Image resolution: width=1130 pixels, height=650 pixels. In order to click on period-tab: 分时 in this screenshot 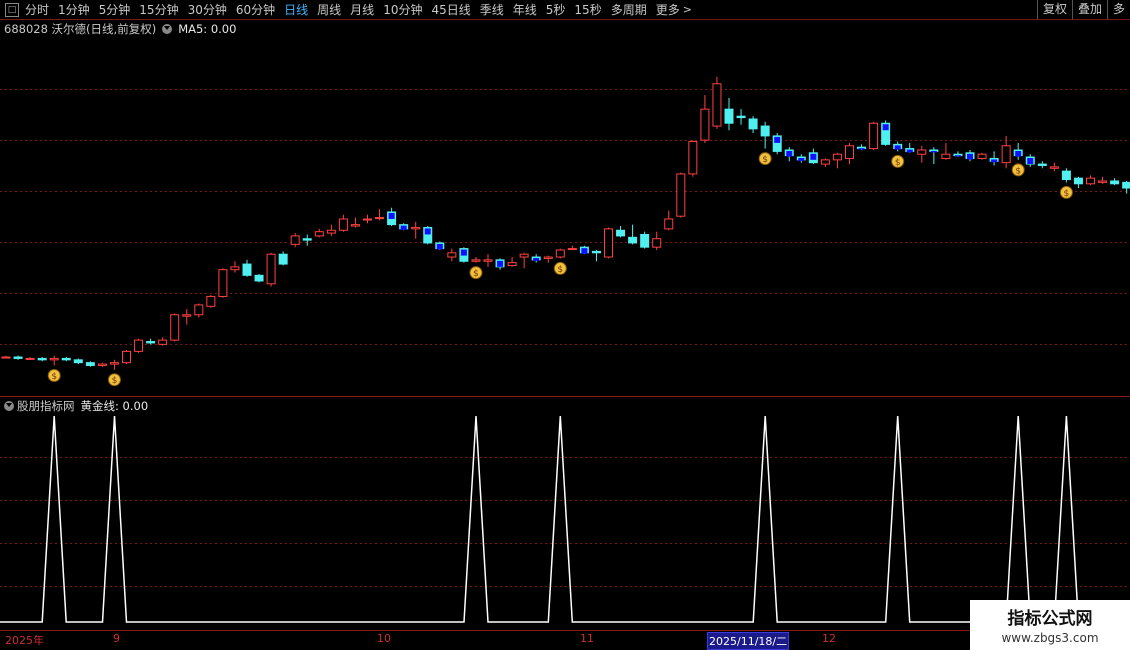, I will do `click(37, 9)`.